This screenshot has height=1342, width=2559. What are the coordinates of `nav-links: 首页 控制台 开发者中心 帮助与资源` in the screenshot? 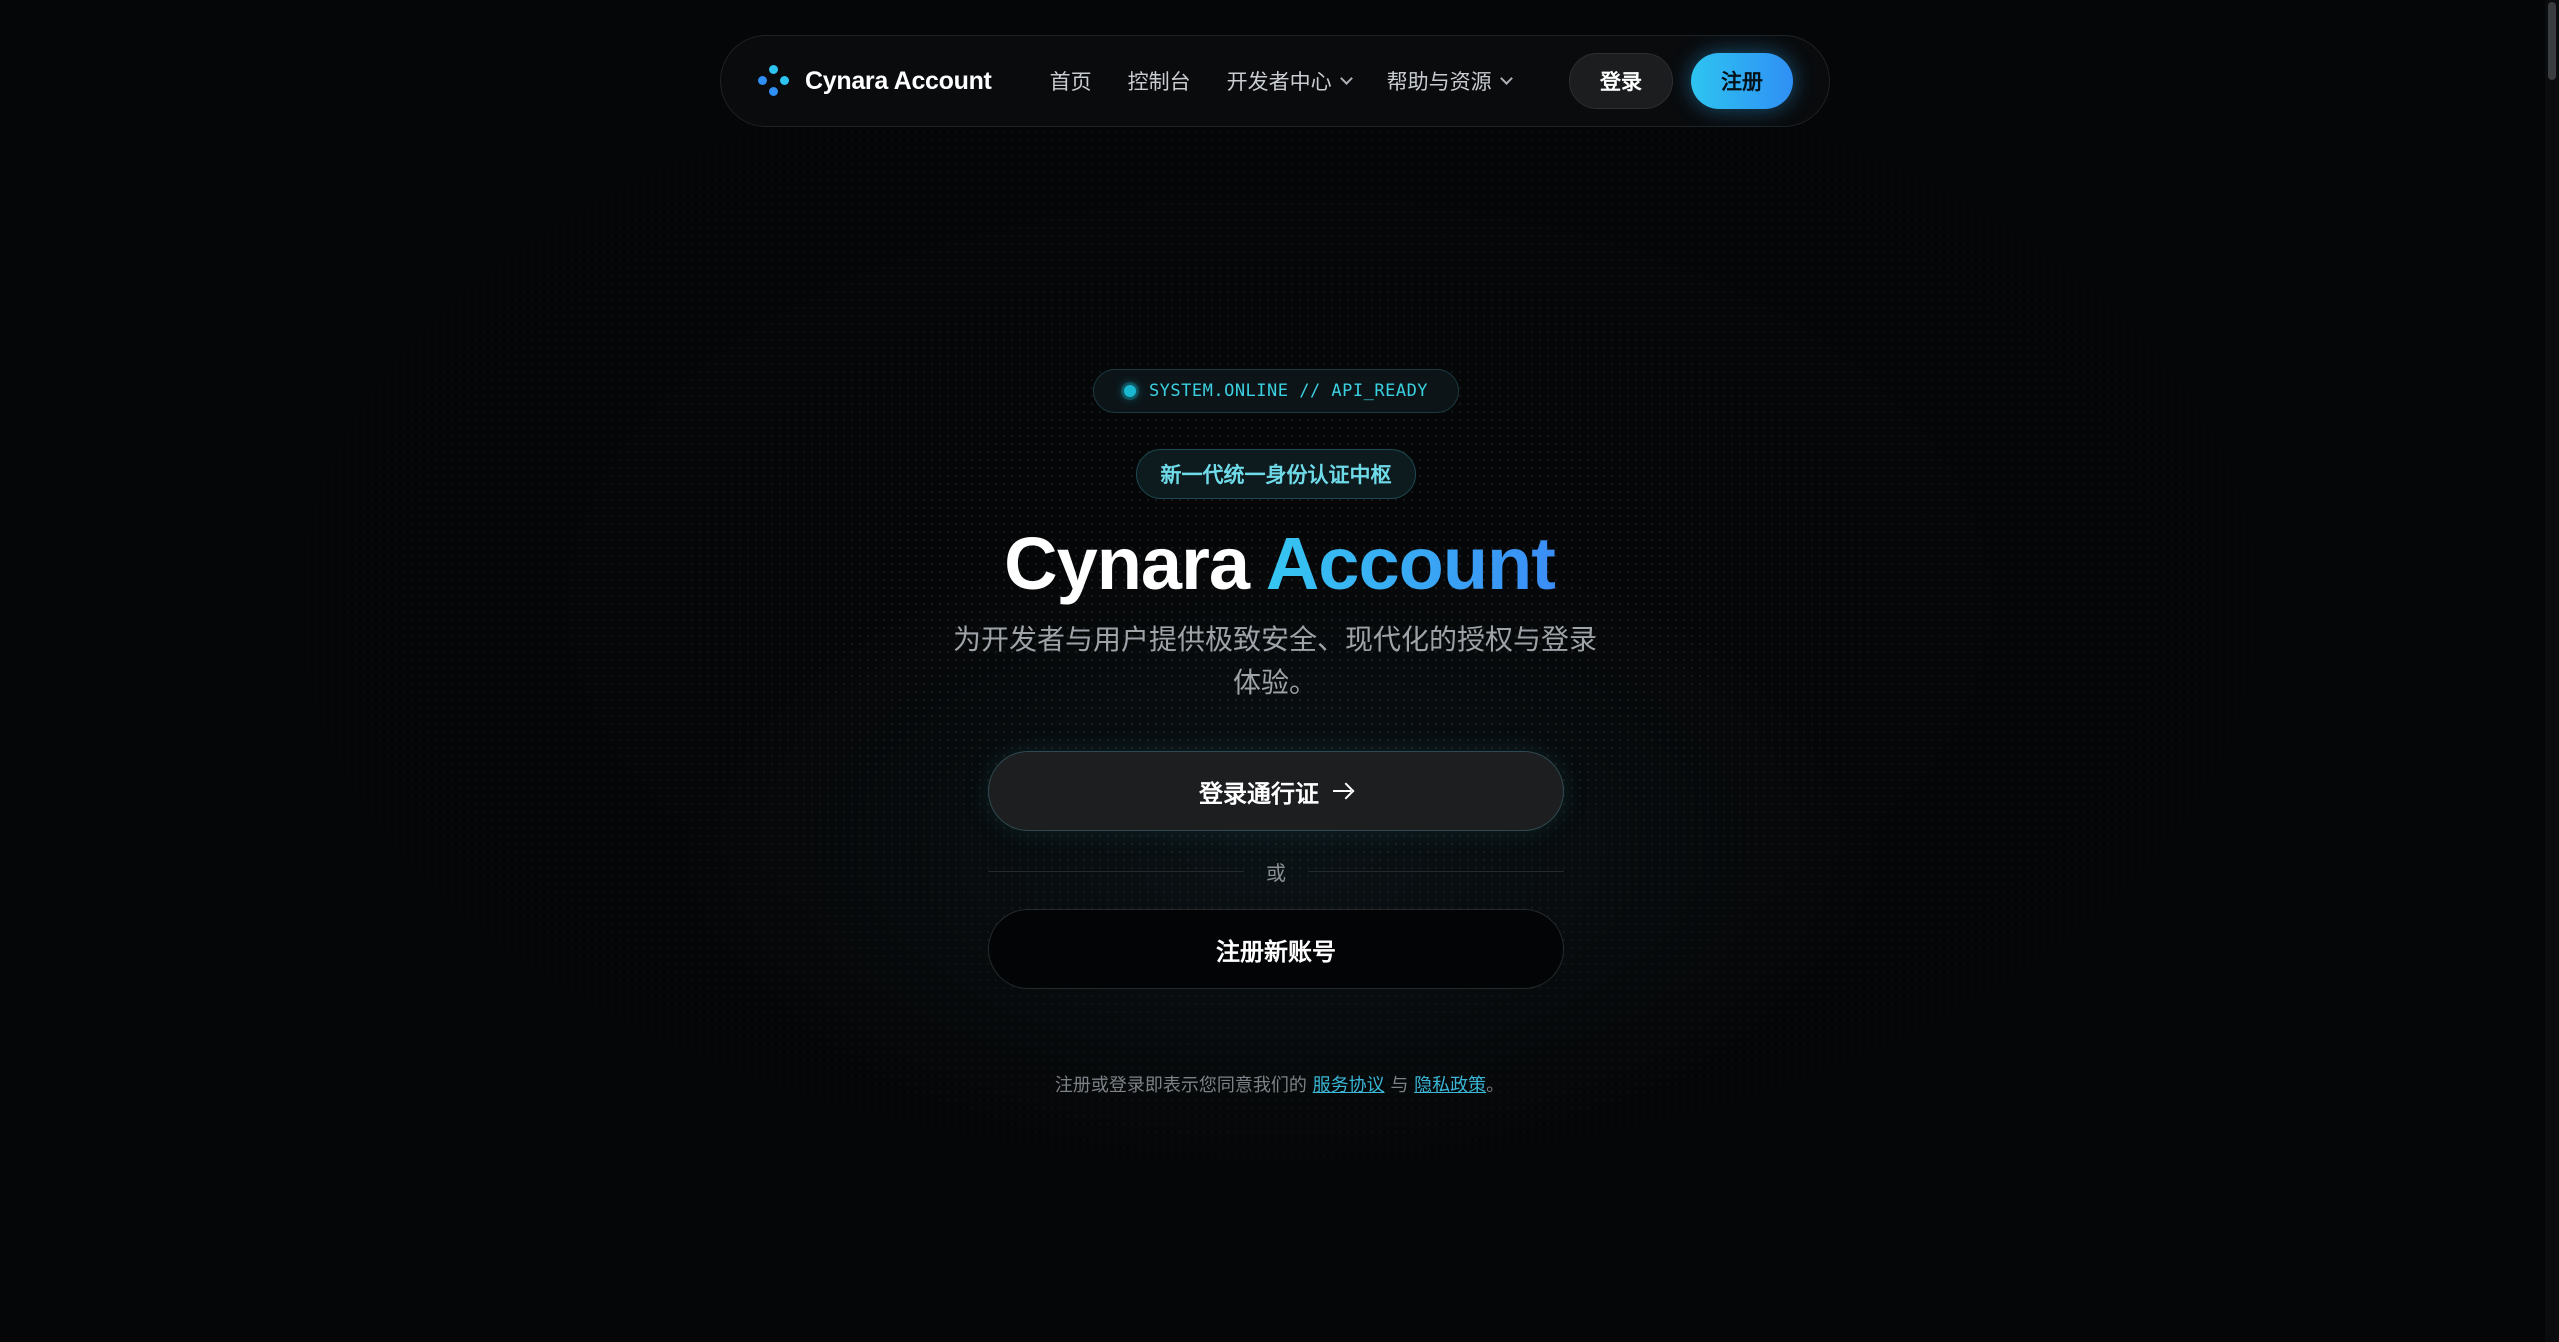 It's located at (1298, 81).